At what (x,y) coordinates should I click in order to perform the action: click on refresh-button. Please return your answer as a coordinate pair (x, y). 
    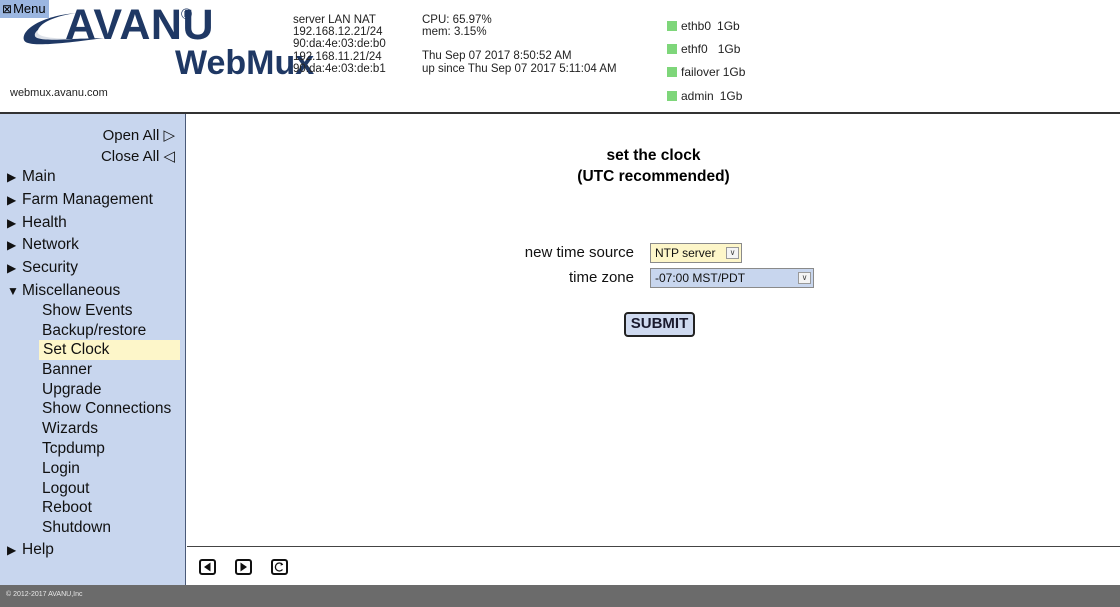
    Looking at the image, I should click on (279, 567).